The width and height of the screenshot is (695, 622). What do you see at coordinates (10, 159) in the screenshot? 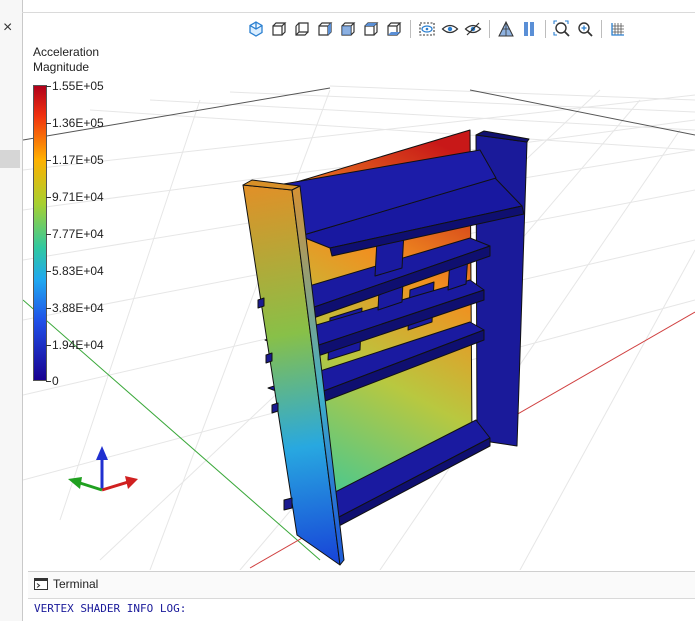
I see `selected-row` at bounding box center [10, 159].